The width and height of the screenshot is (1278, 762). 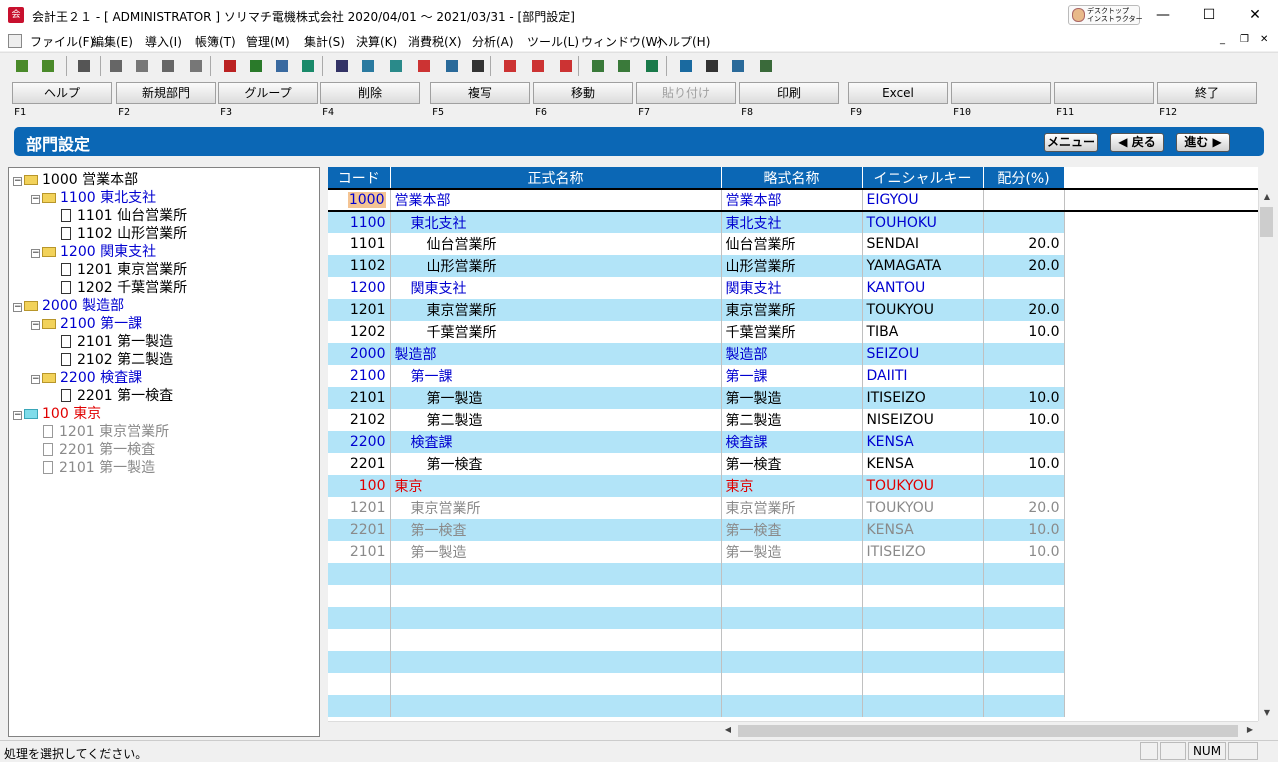 What do you see at coordinates (712, 66) in the screenshot?
I see `layers-icon` at bounding box center [712, 66].